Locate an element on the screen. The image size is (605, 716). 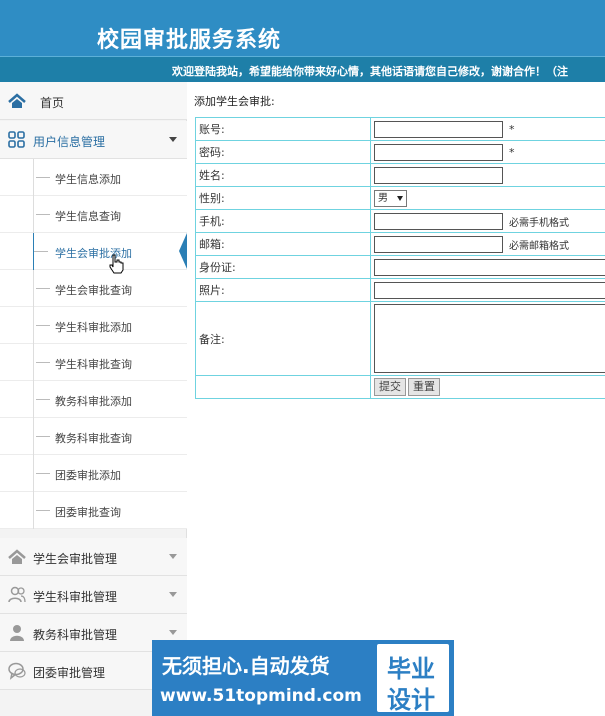
sidebar-item-label: 学生信息添加 is located at coordinates (88, 179).